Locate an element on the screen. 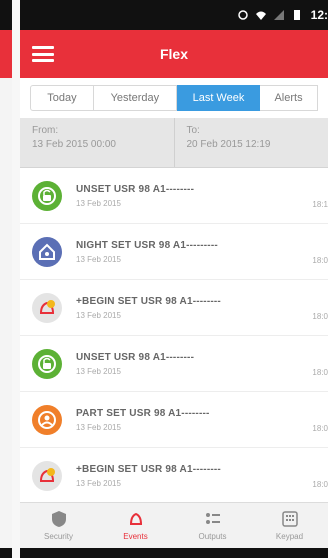 The image size is (328, 558). keypad-icon is located at coordinates (289, 519).